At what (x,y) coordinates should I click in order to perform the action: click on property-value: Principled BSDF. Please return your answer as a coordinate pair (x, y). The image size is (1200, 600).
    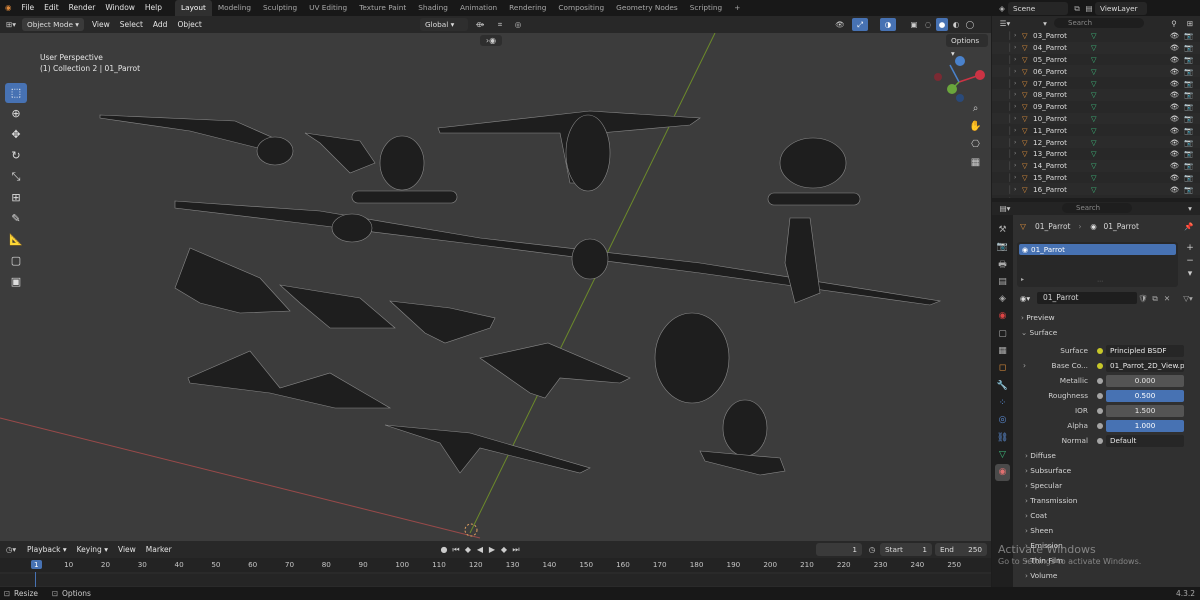
    Looking at the image, I should click on (1145, 350).